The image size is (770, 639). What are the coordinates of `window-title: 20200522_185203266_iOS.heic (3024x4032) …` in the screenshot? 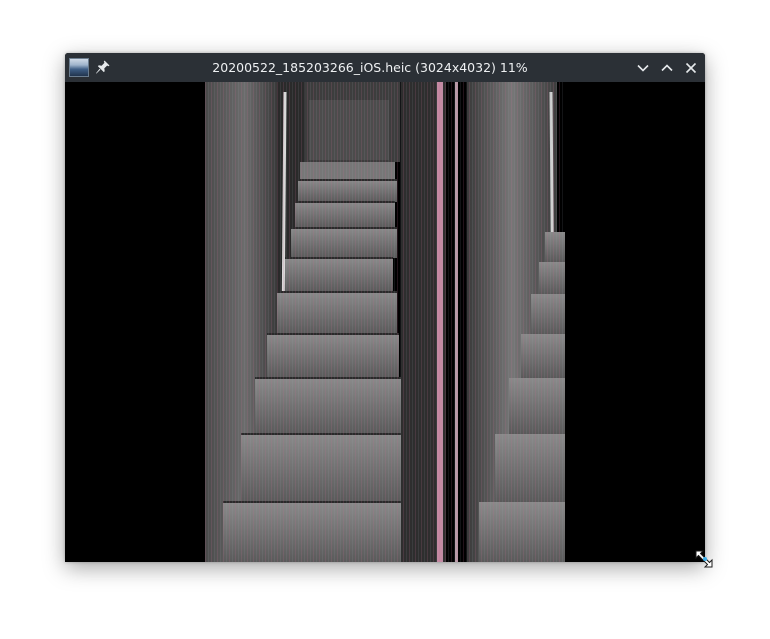 It's located at (370, 67).